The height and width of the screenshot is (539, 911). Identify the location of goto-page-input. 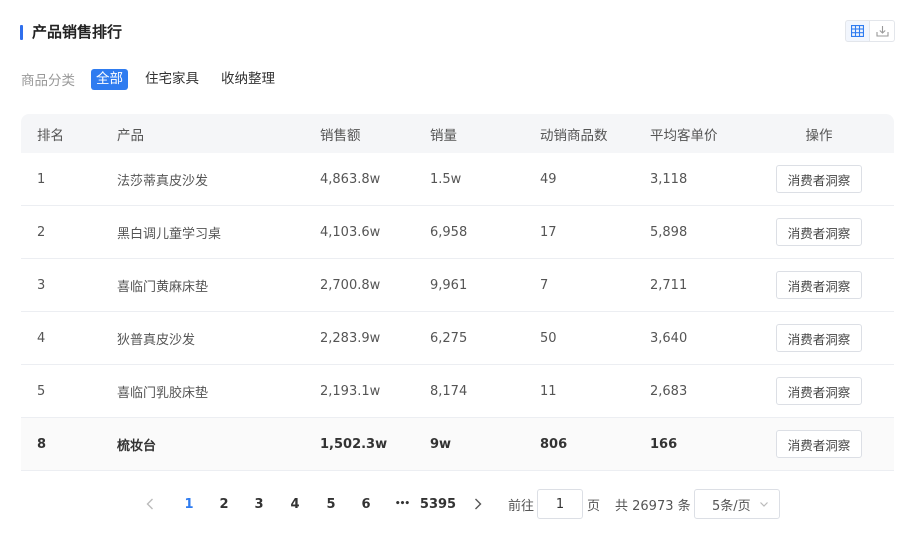
(560, 504).